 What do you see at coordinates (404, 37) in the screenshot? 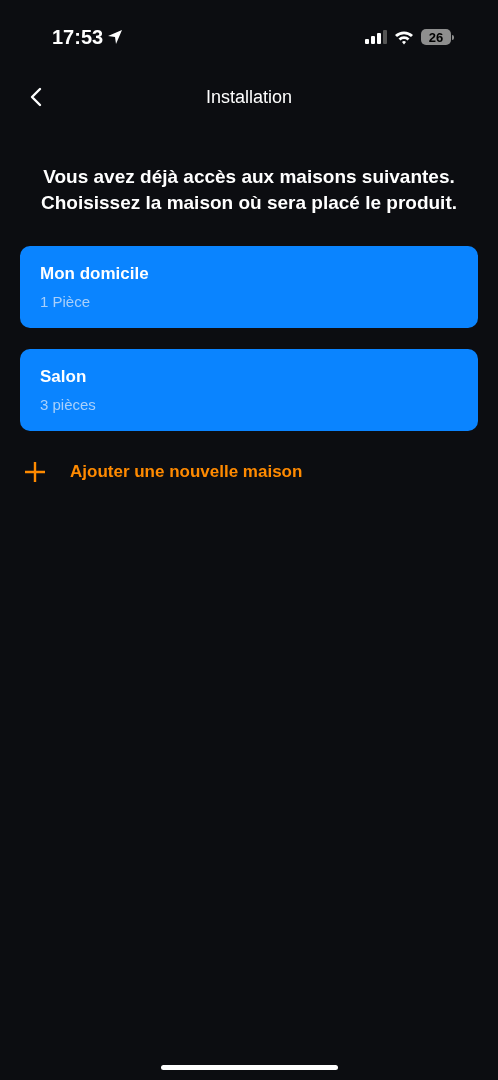
I see `wifi-icon` at bounding box center [404, 37].